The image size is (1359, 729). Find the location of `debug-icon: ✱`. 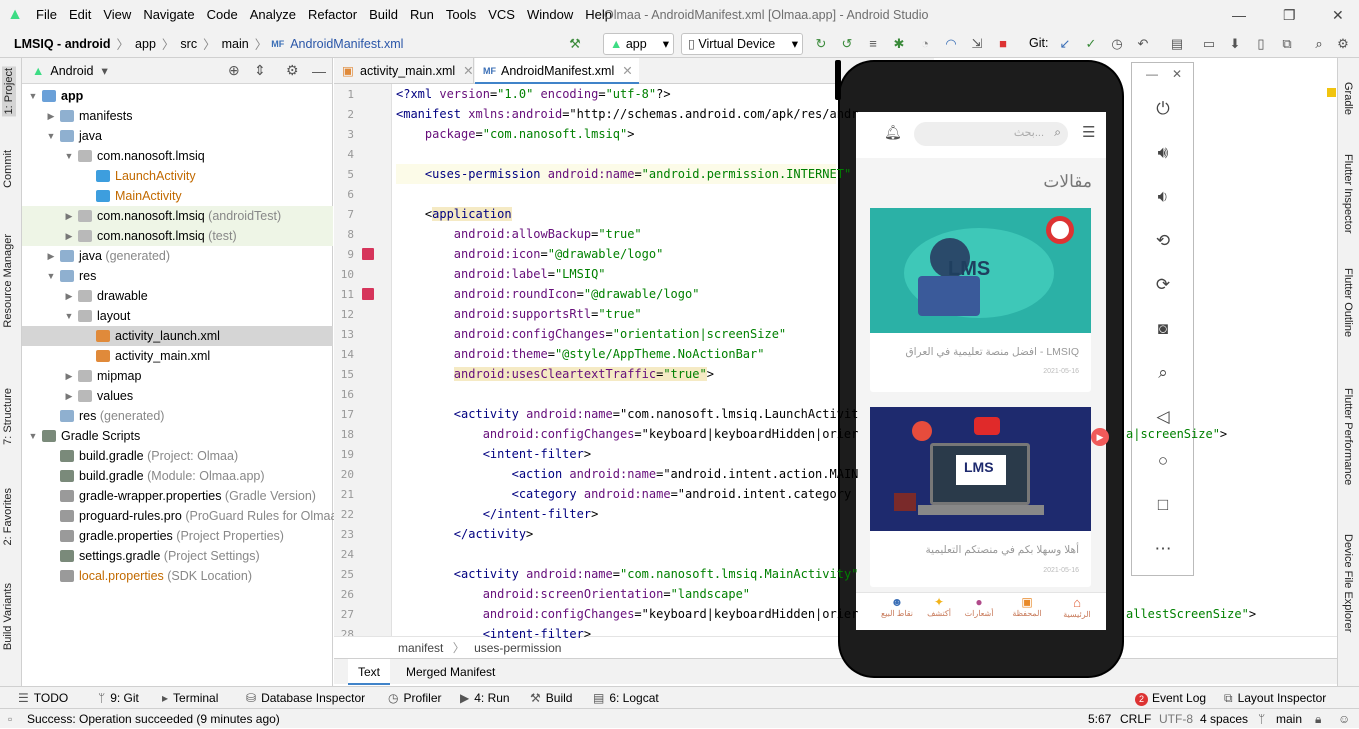

debug-icon: ✱ is located at coordinates (899, 44).